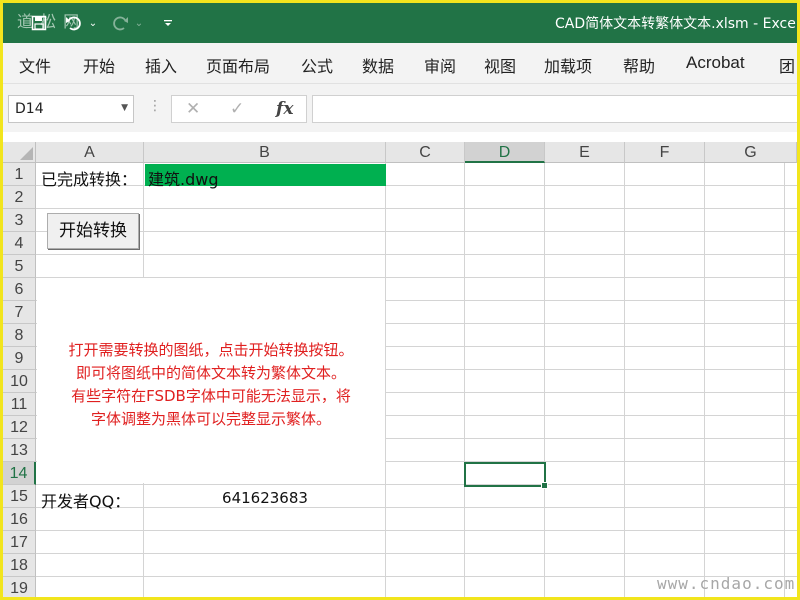 The image size is (800, 600). I want to click on select-all-triangle-icon, so click(26, 153).